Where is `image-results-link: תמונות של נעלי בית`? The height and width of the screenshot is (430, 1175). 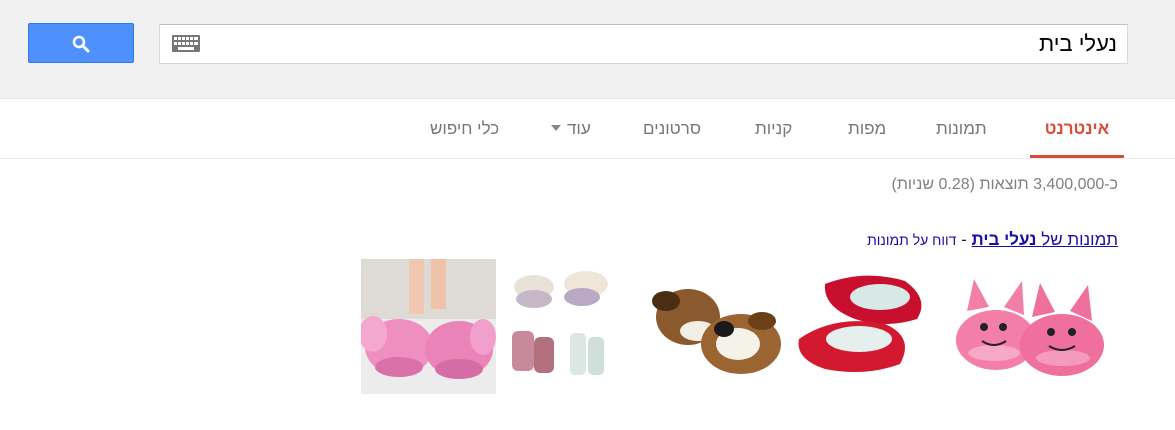 image-results-link: תמונות של נעלי בית is located at coordinates (1045, 239).